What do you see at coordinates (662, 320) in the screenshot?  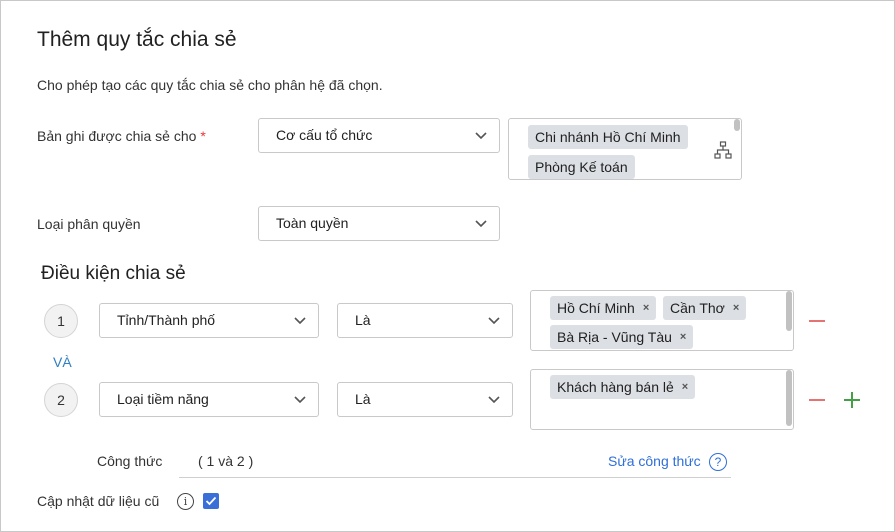 I see `condition-1-values-box: Hồ Chí Minh × Cần Thơ × Bà Rịa - Vũng Tàu ×` at bounding box center [662, 320].